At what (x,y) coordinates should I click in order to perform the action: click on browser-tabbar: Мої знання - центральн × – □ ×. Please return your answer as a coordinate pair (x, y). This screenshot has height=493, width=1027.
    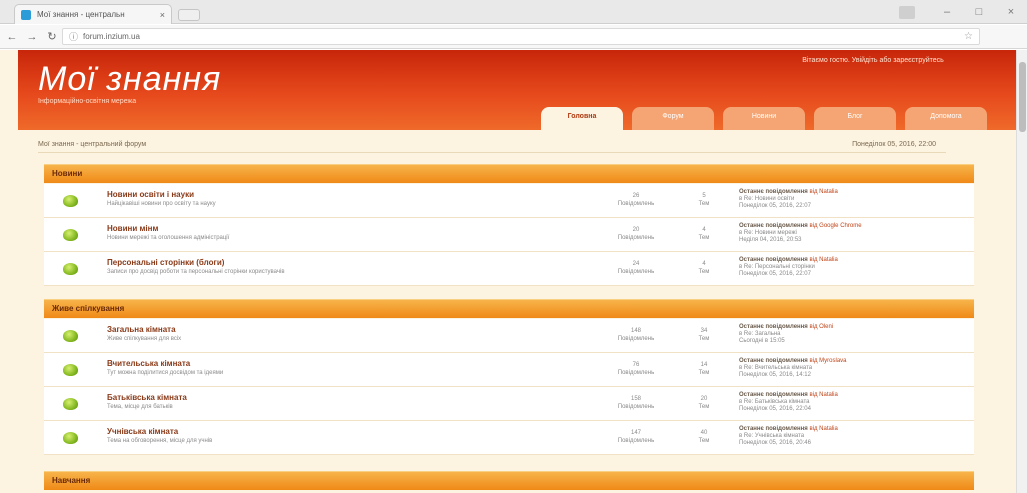
    Looking at the image, I should click on (513, 12).